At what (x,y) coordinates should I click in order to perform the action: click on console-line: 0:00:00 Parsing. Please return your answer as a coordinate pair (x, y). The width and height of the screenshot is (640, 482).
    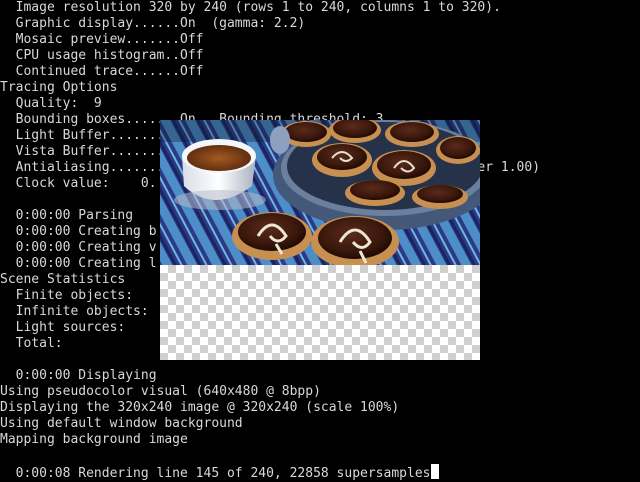
    Looking at the image, I should click on (67, 215).